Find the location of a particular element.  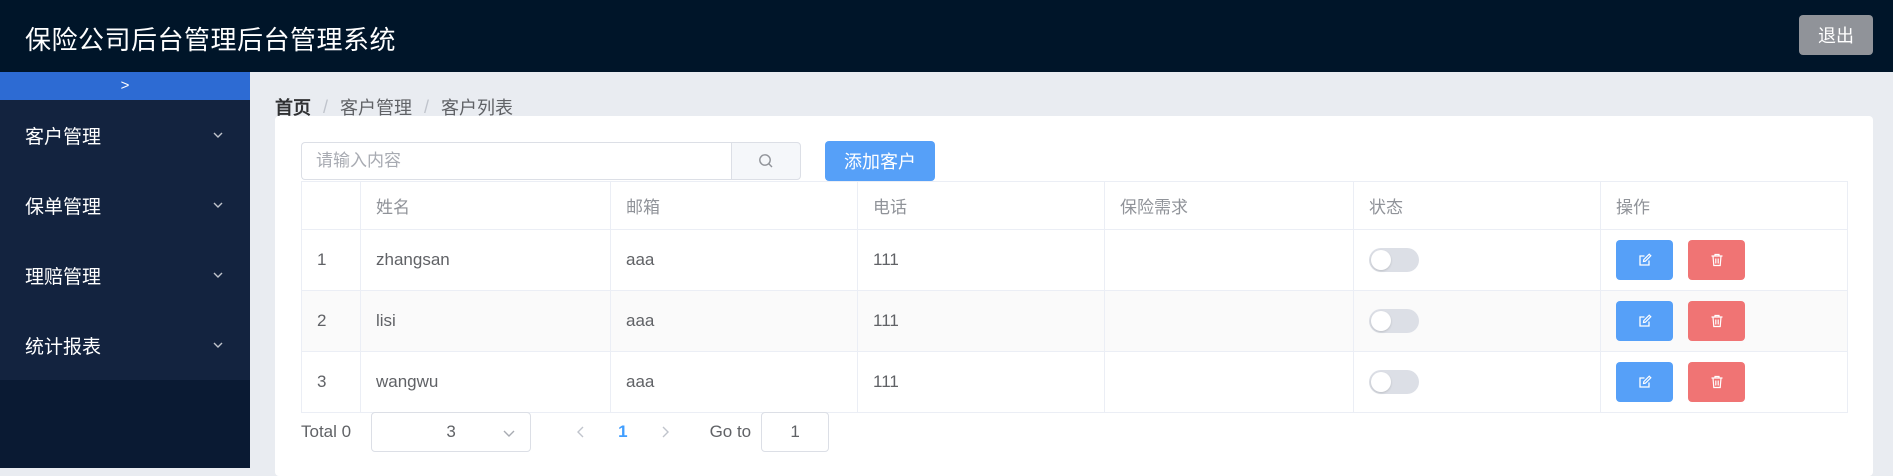

sidebar: > 客户管理 保单管理 理赔管理 统计报表 is located at coordinates (125, 270).